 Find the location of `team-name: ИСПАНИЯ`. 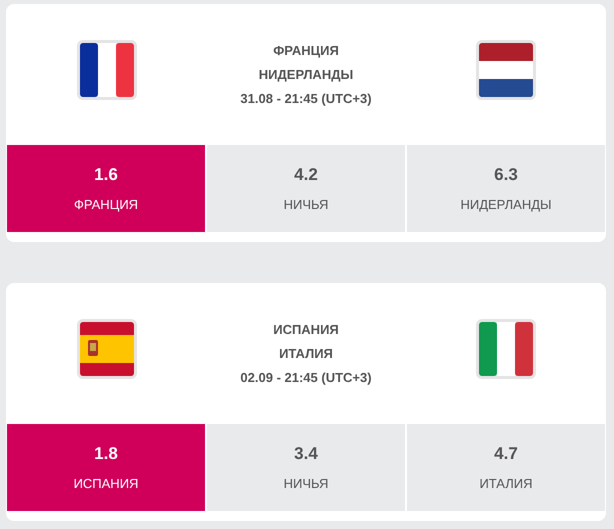

team-name: ИСПАНИЯ is located at coordinates (306, 329).